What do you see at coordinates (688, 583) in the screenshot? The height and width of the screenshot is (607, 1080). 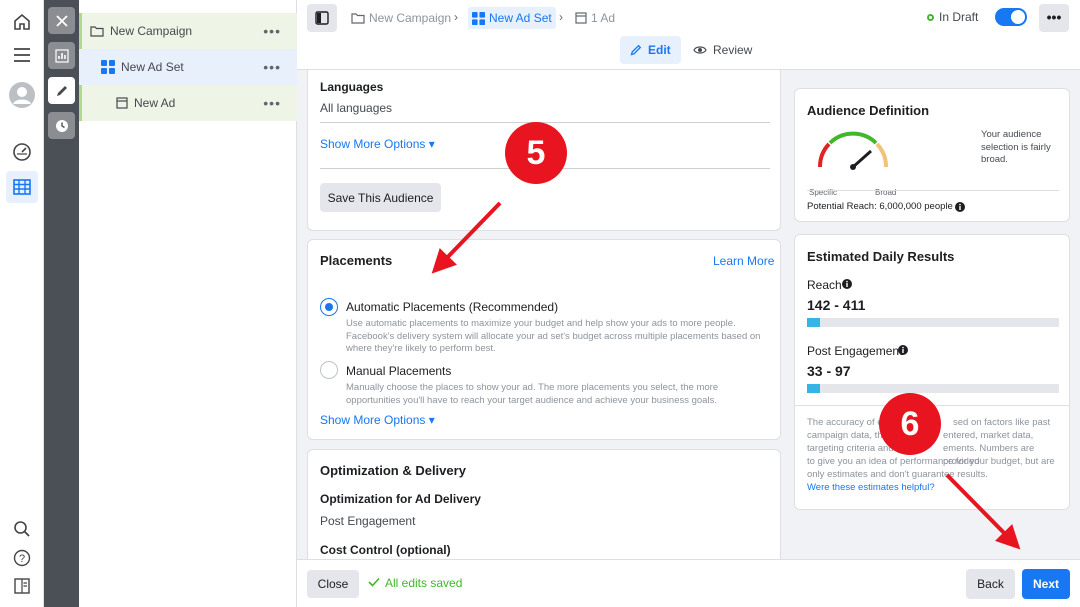 I see `bottom-action-bar: Close All edits saved Back Next` at bounding box center [688, 583].